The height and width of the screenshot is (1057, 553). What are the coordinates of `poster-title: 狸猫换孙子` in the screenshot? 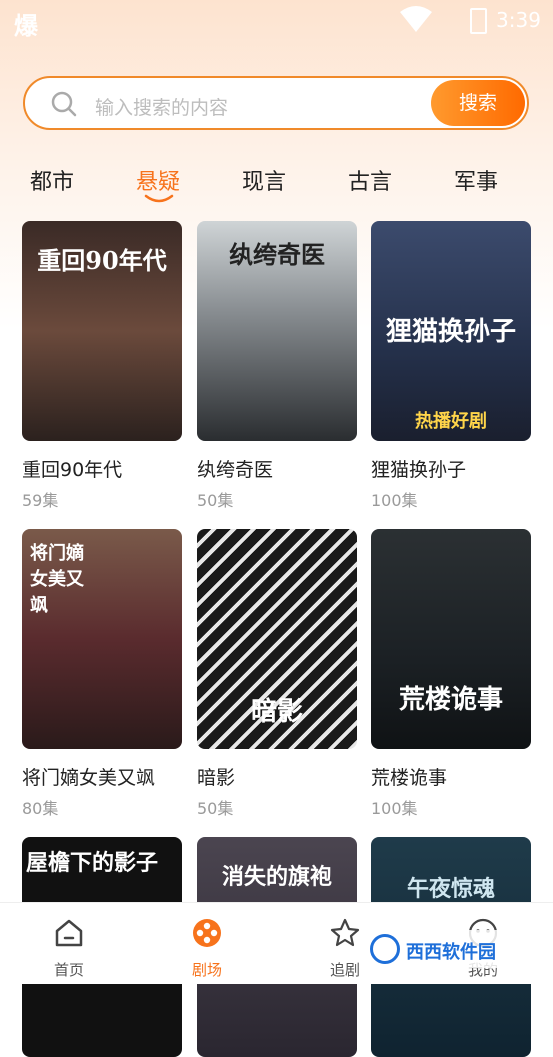 It's located at (450, 332).